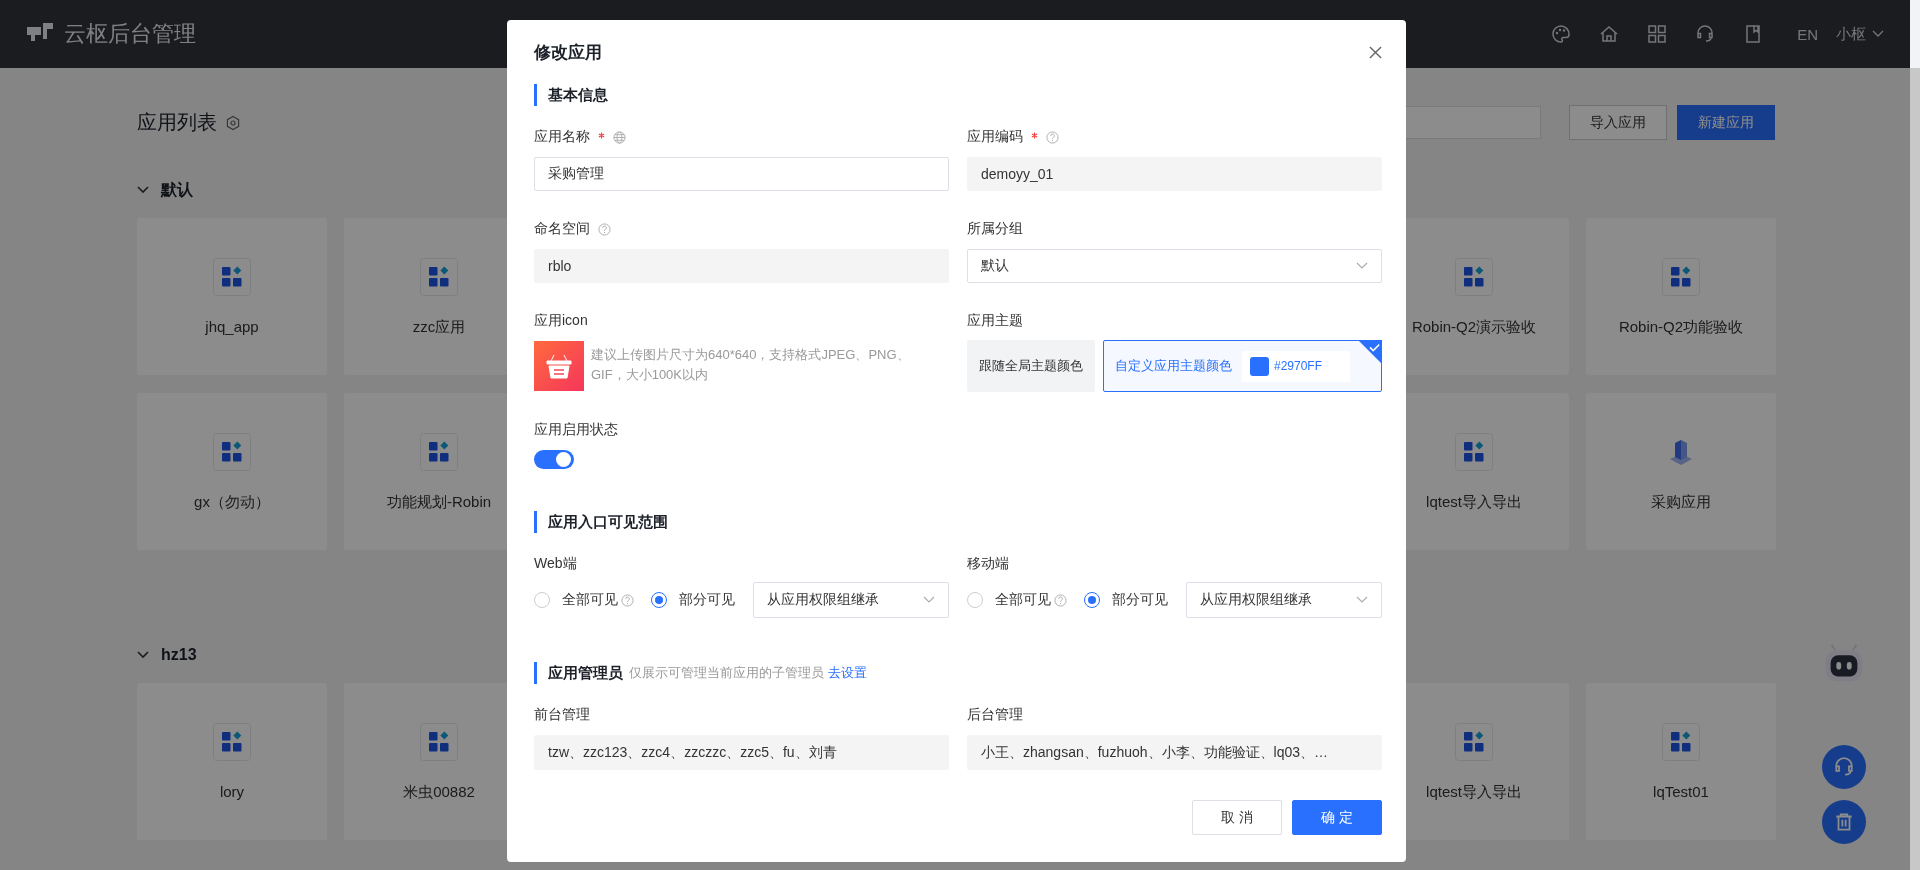  Describe the element at coordinates (232, 471) in the screenshot. I see `app-card: gx（勿动）` at that location.